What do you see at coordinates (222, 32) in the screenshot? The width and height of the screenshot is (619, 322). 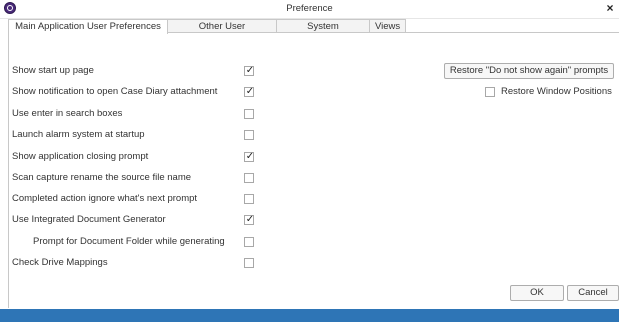 I see `tab-other-user-preferences: Other User Preferences` at bounding box center [222, 32].